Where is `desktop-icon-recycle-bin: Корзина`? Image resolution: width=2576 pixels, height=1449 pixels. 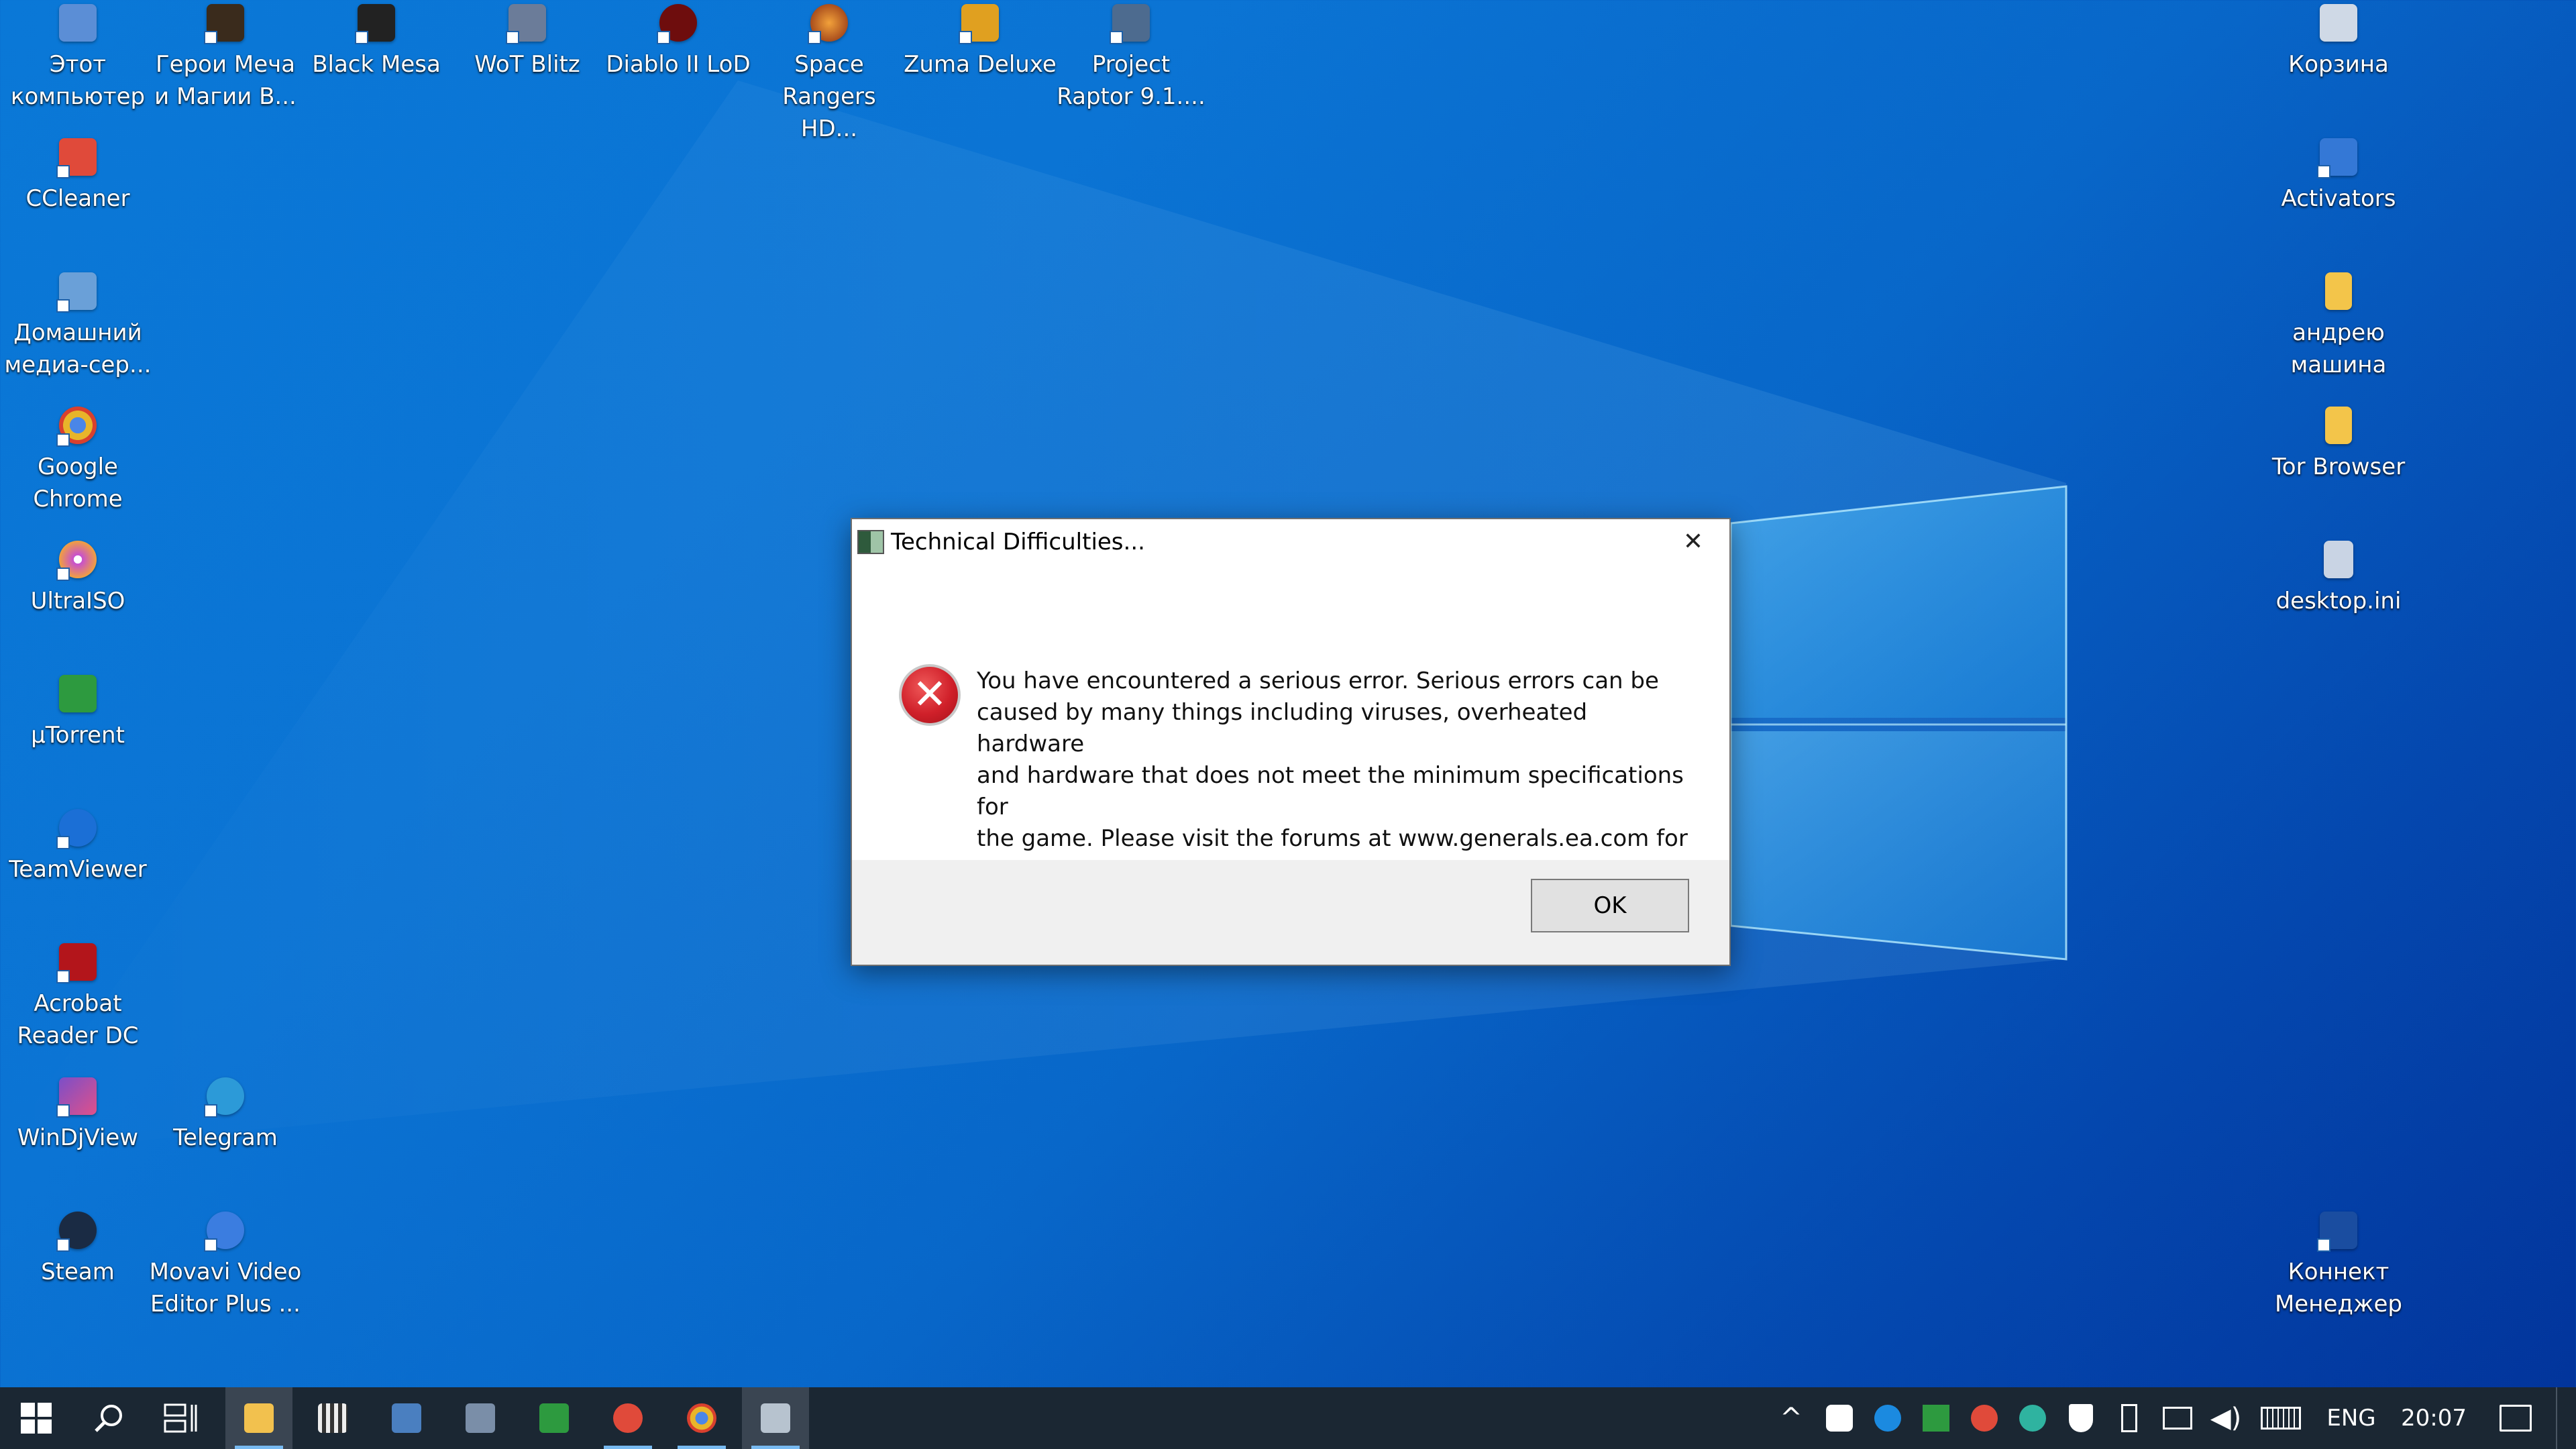
desktop-icon-recycle-bin: Корзина is located at coordinates (2338, 40).